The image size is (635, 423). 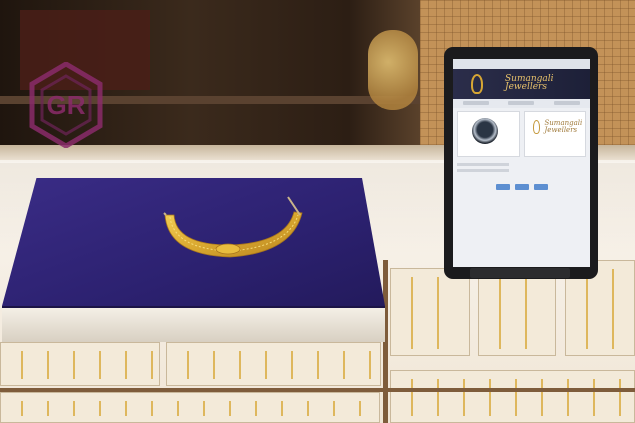 What do you see at coordinates (485, 131) in the screenshot?
I see `ring-icon` at bounding box center [485, 131].